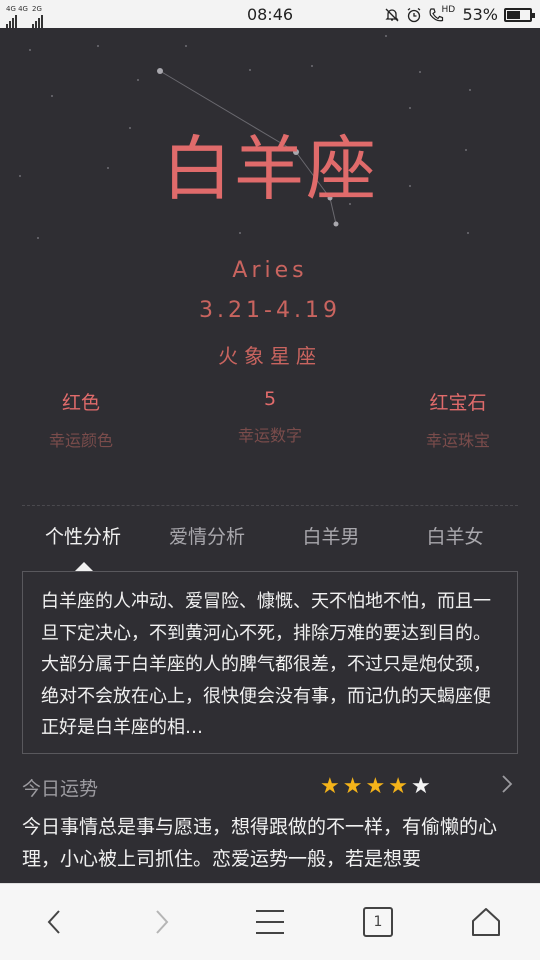  Describe the element at coordinates (457, 440) in the screenshot. I see `lucky-jewel-label: 幸运珠宝` at that location.